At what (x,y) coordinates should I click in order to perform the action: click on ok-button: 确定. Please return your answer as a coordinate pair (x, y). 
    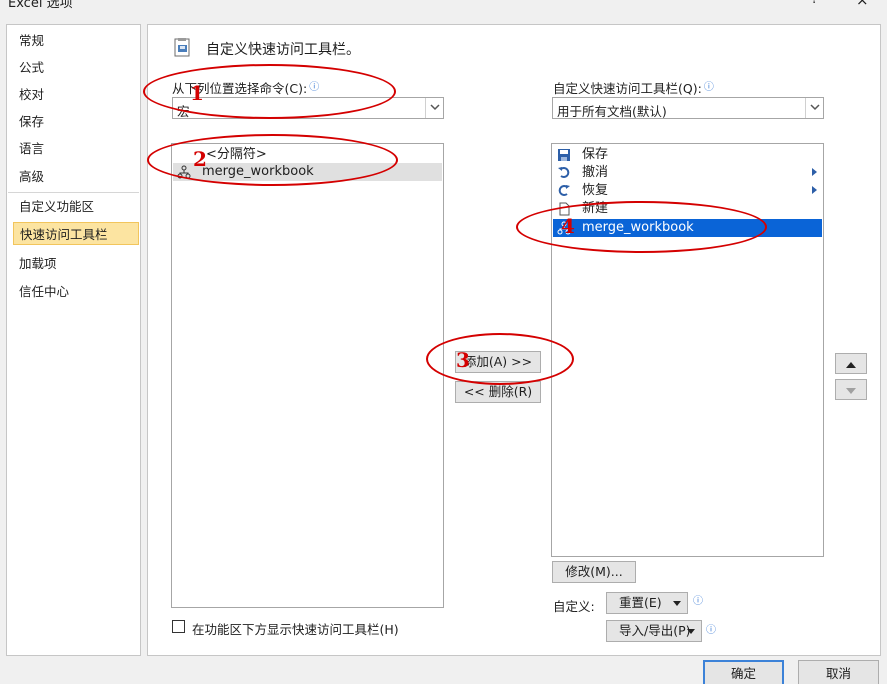
    Looking at the image, I should click on (743, 672).